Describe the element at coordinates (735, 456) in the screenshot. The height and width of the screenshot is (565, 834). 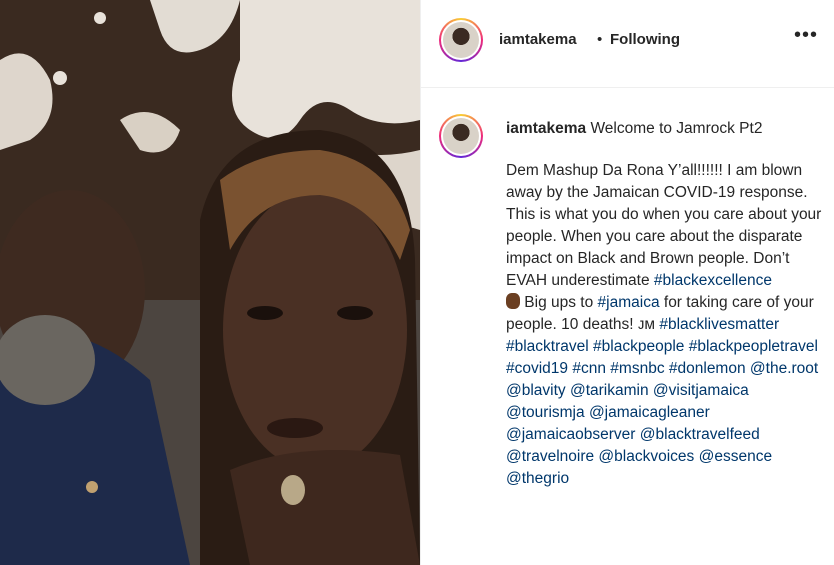
I see `mention-link: @essence` at that location.